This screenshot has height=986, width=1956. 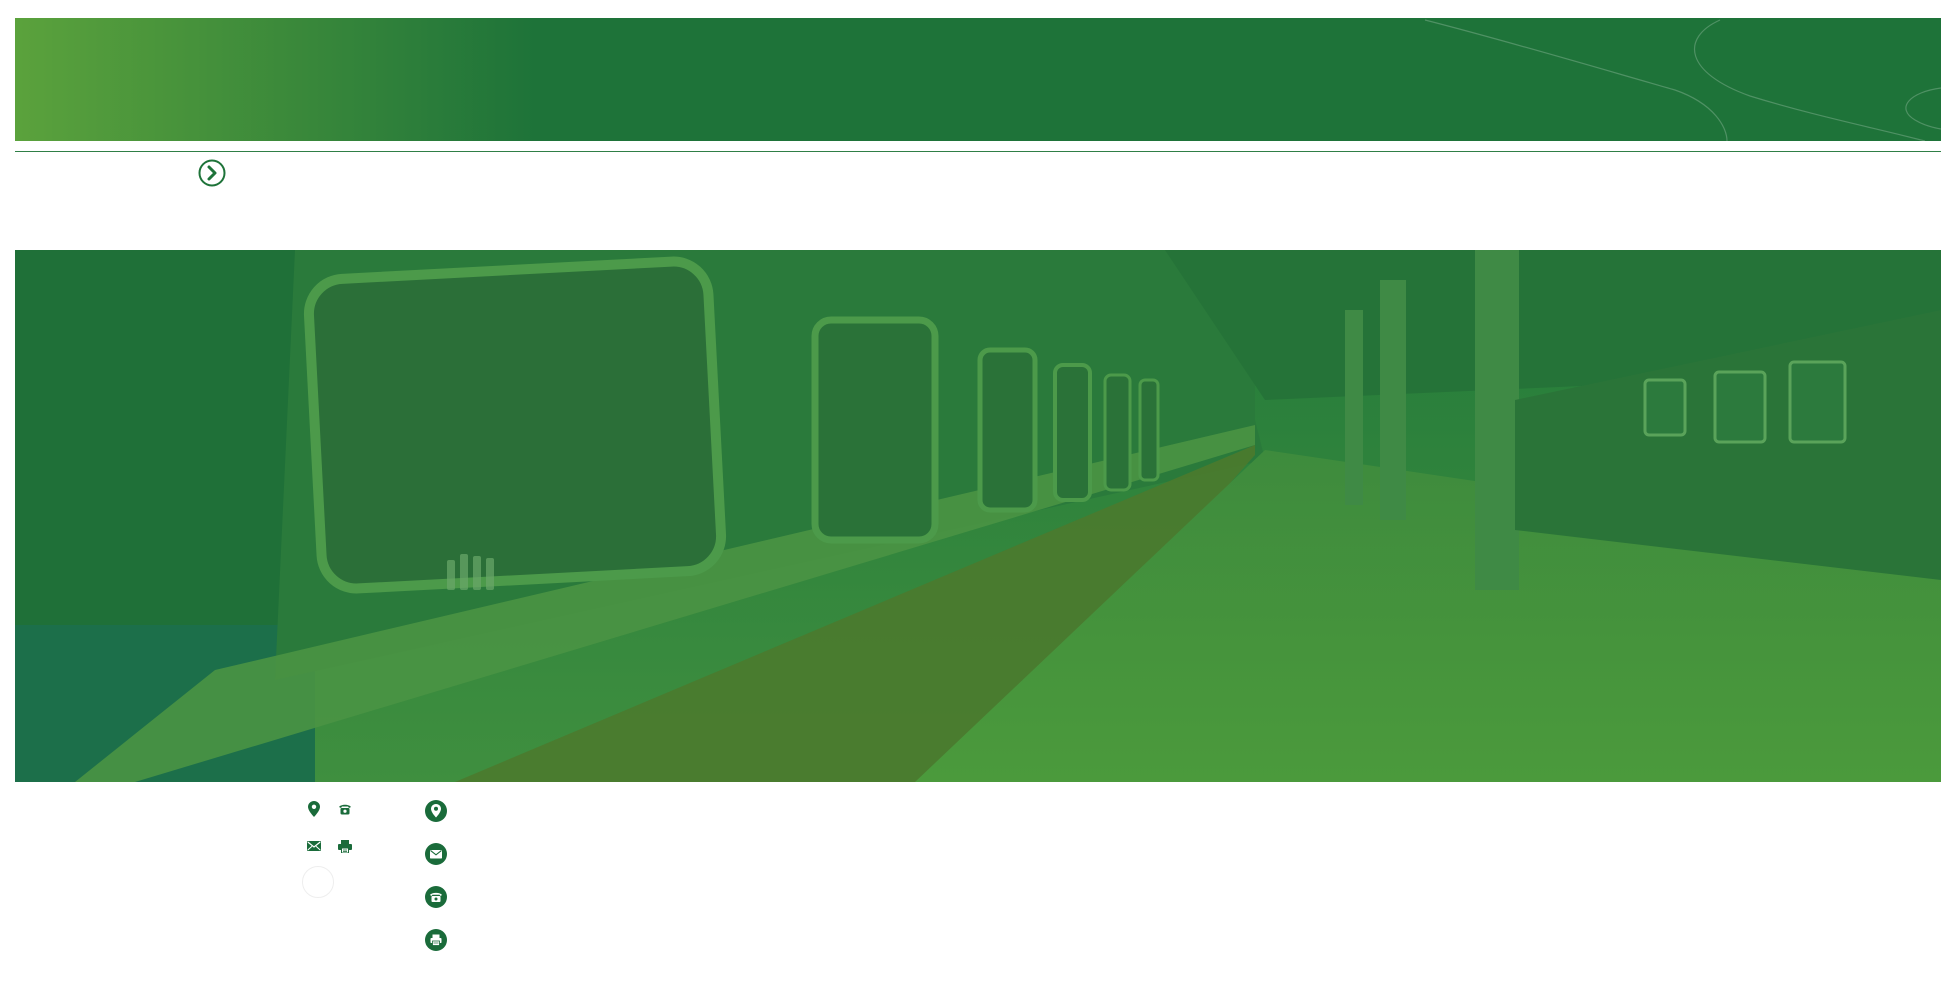 I want to click on header-banner, so click(x=978, y=79).